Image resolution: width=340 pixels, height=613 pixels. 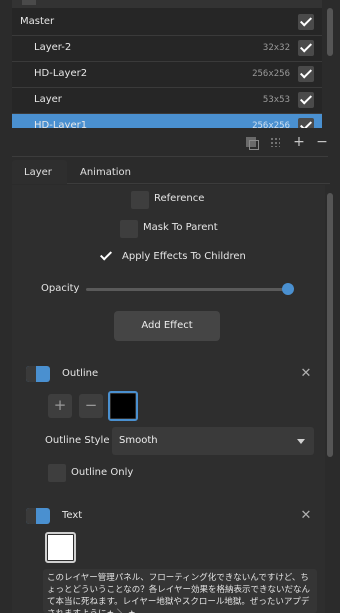 I want to click on layer-name: Layer-2, so click(x=53, y=47).